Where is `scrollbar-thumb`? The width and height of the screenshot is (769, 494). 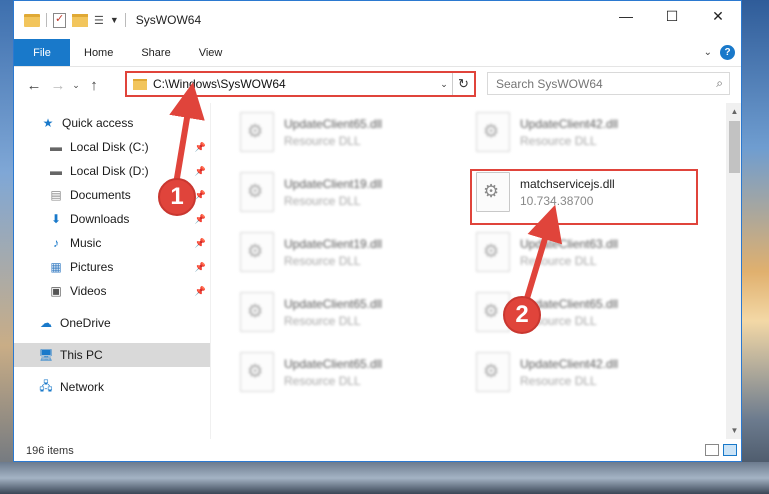
scrollbar-thumb is located at coordinates (734, 147).